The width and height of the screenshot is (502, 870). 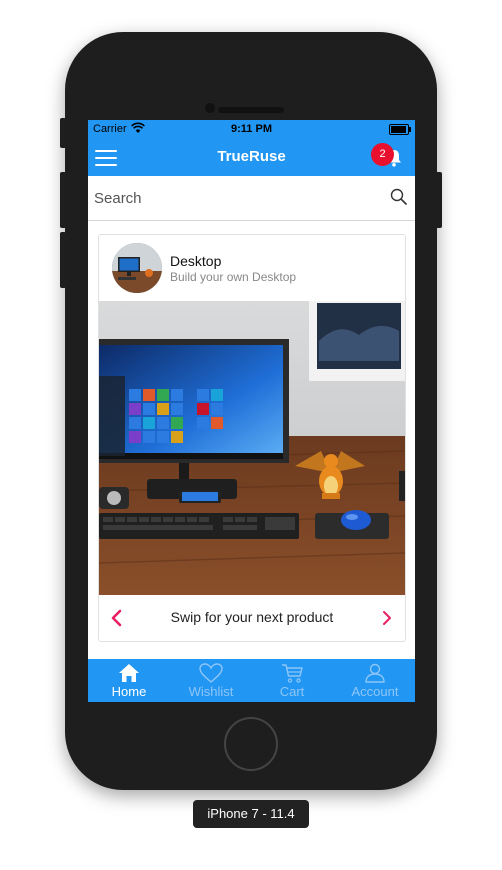 I want to click on tab-label: Home, so click(x=129, y=691).